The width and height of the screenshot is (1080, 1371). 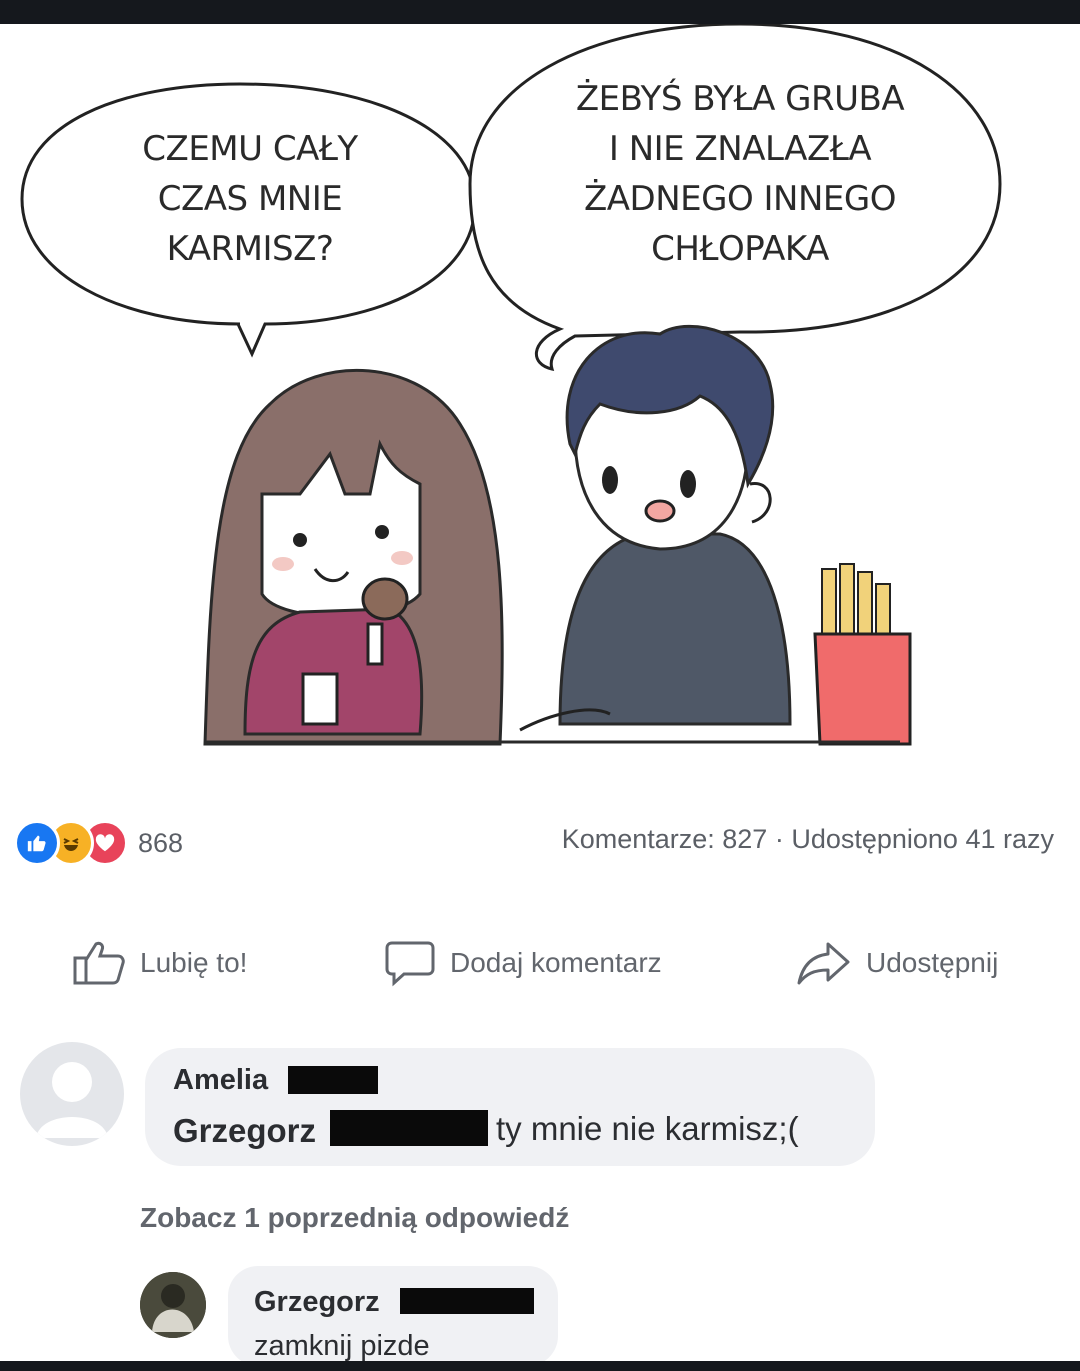 I want to click on comment-button: Dodaj komentarz, so click(x=523, y=963).